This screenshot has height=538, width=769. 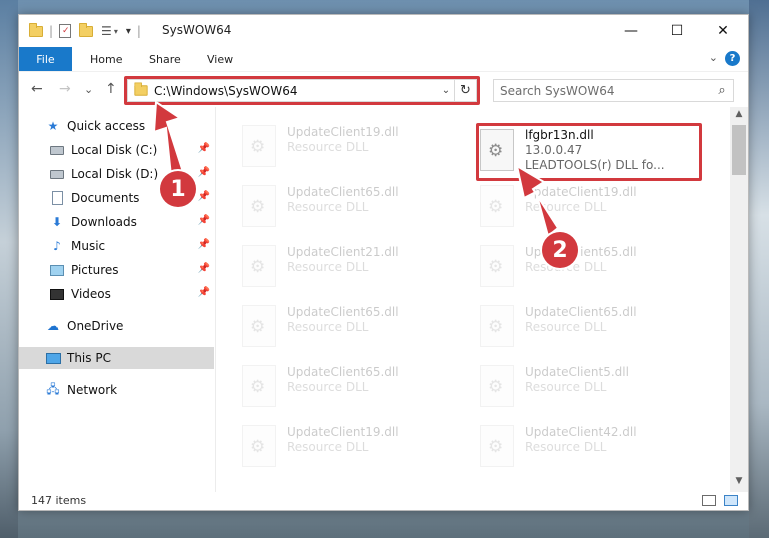 What do you see at coordinates (560, 250) in the screenshot?
I see `step-2-callout: 2` at bounding box center [560, 250].